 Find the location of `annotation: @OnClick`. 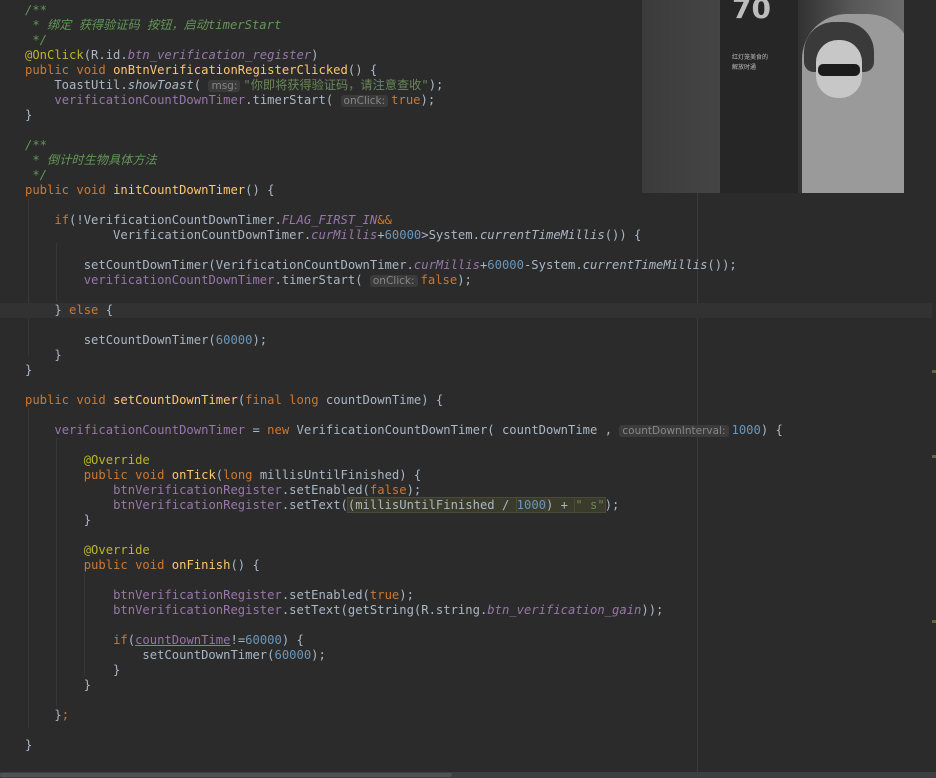

annotation: @OnClick is located at coordinates (54, 55).